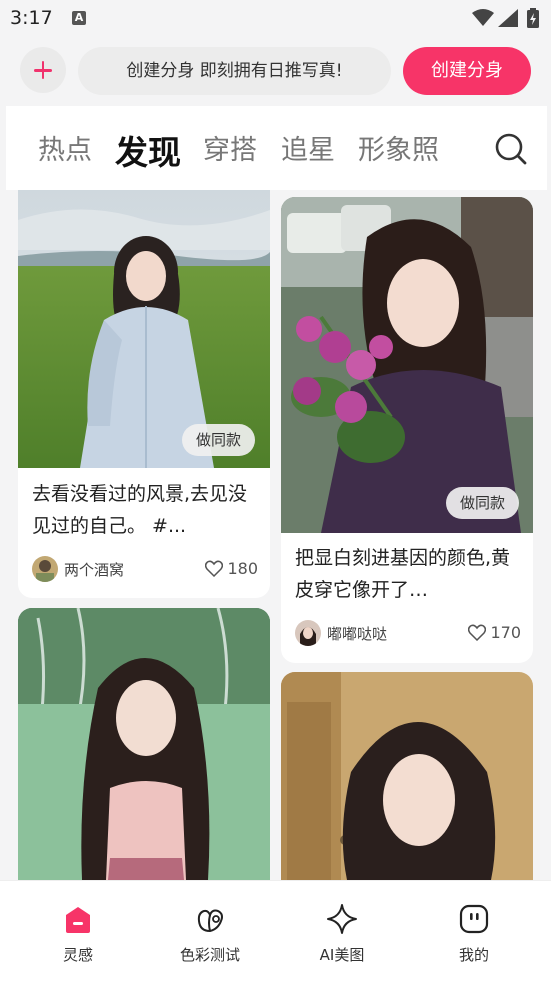 This screenshot has height=981, width=551. I want to click on tab-celebrity: 追星, so click(308, 147).